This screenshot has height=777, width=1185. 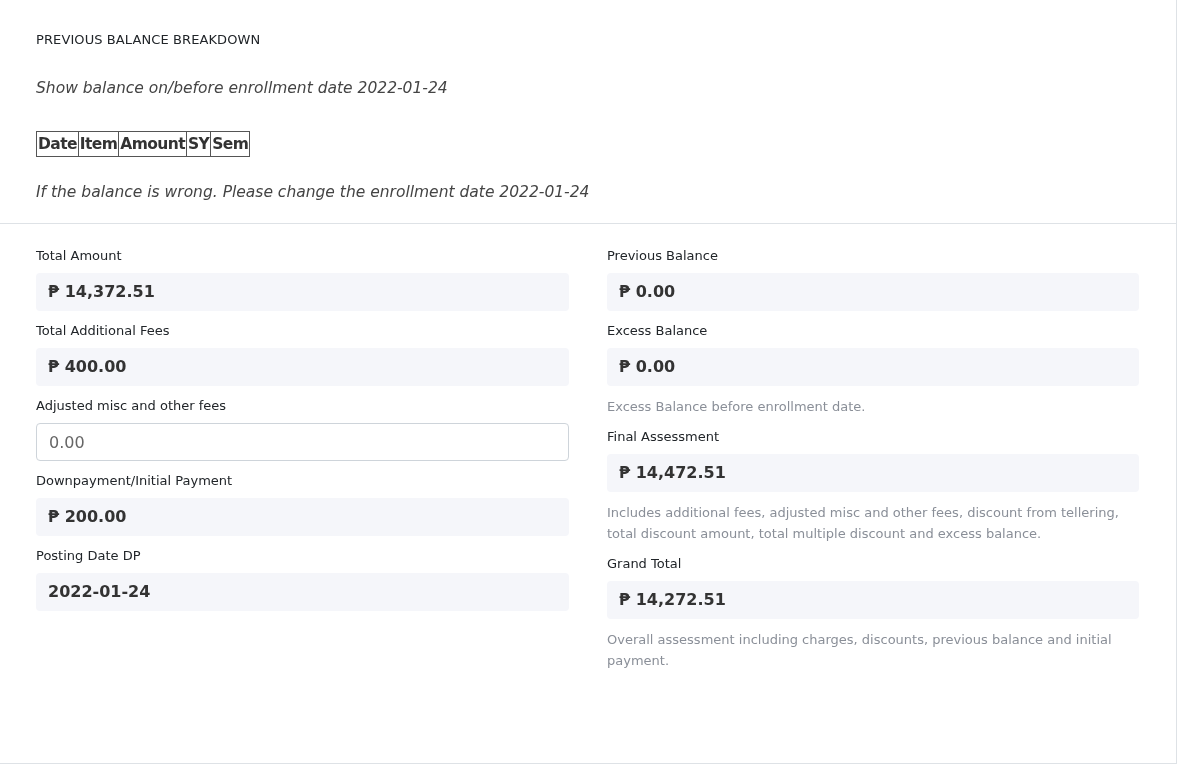 I want to click on field-label: Downpayment/Initial Payment, so click(x=135, y=480).